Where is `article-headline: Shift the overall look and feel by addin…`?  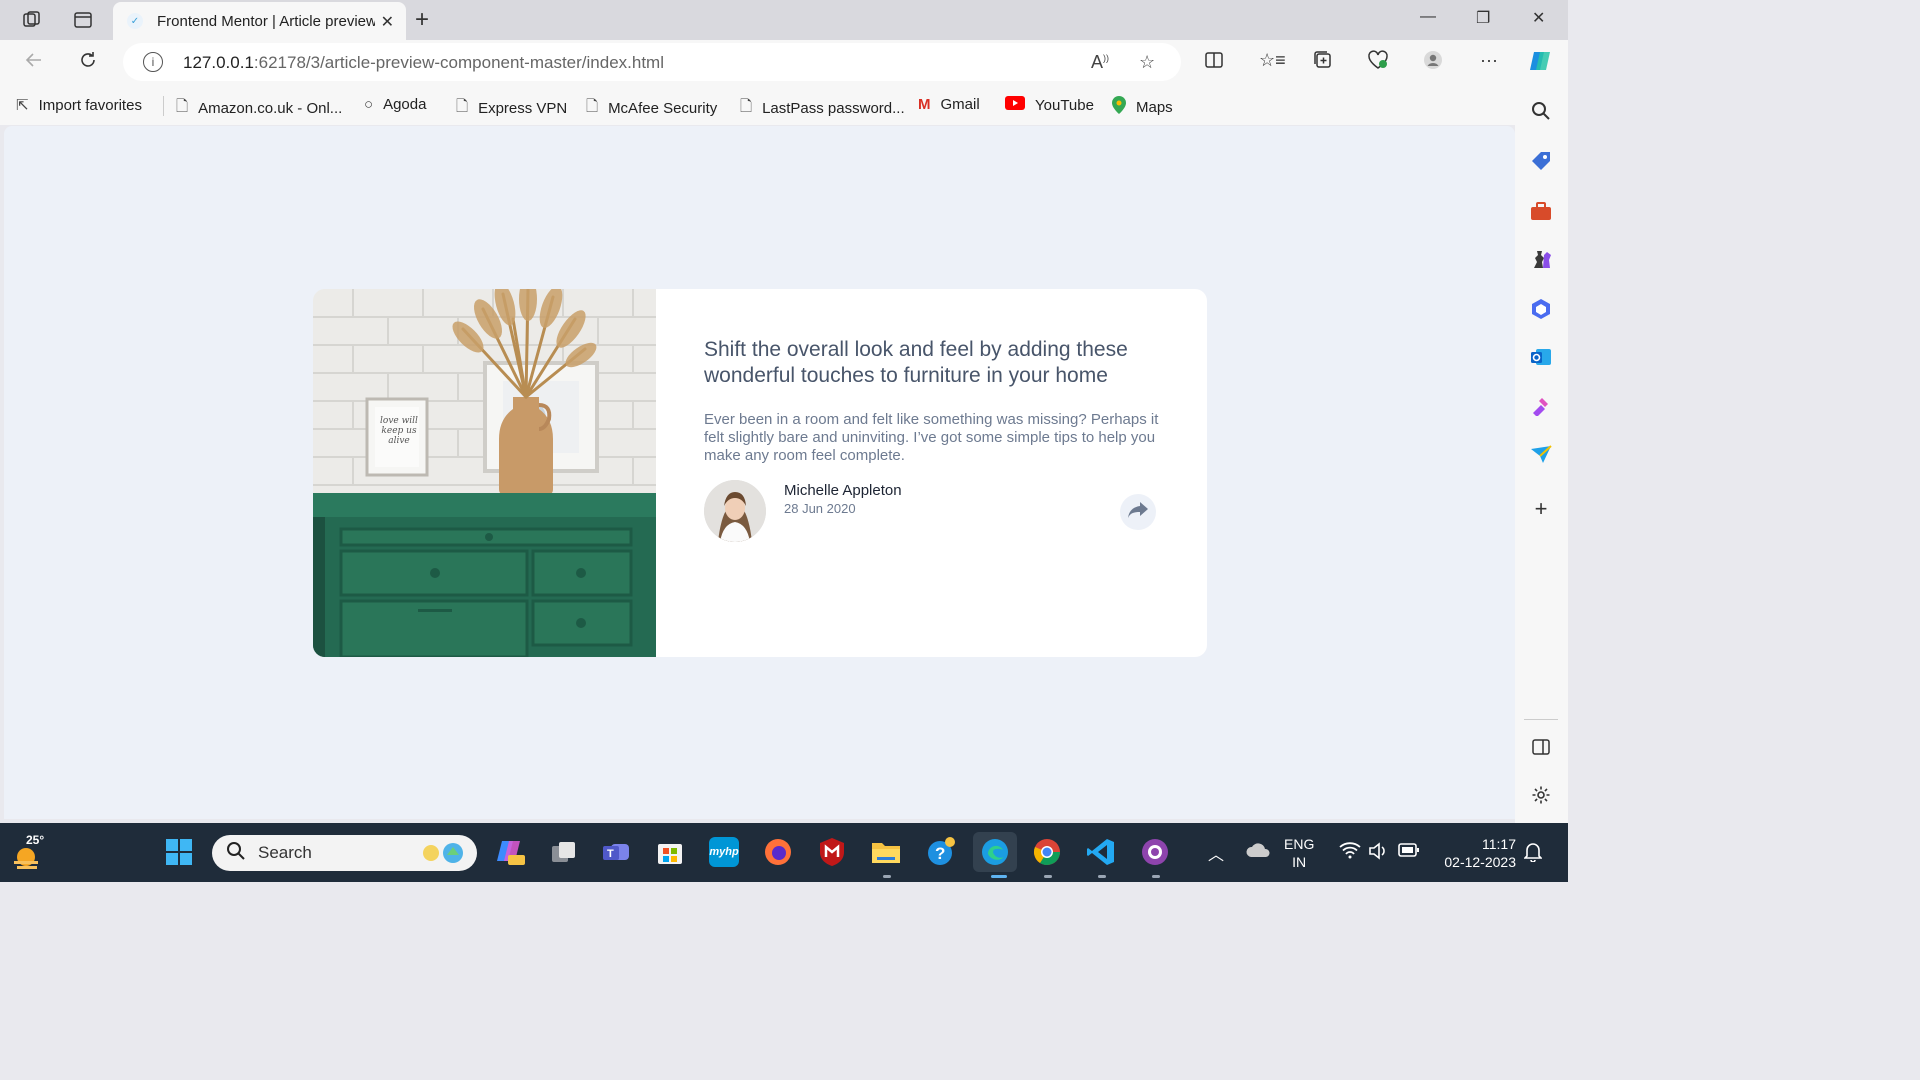 article-headline: Shift the overall look and feel by addin… is located at coordinates (916, 362).